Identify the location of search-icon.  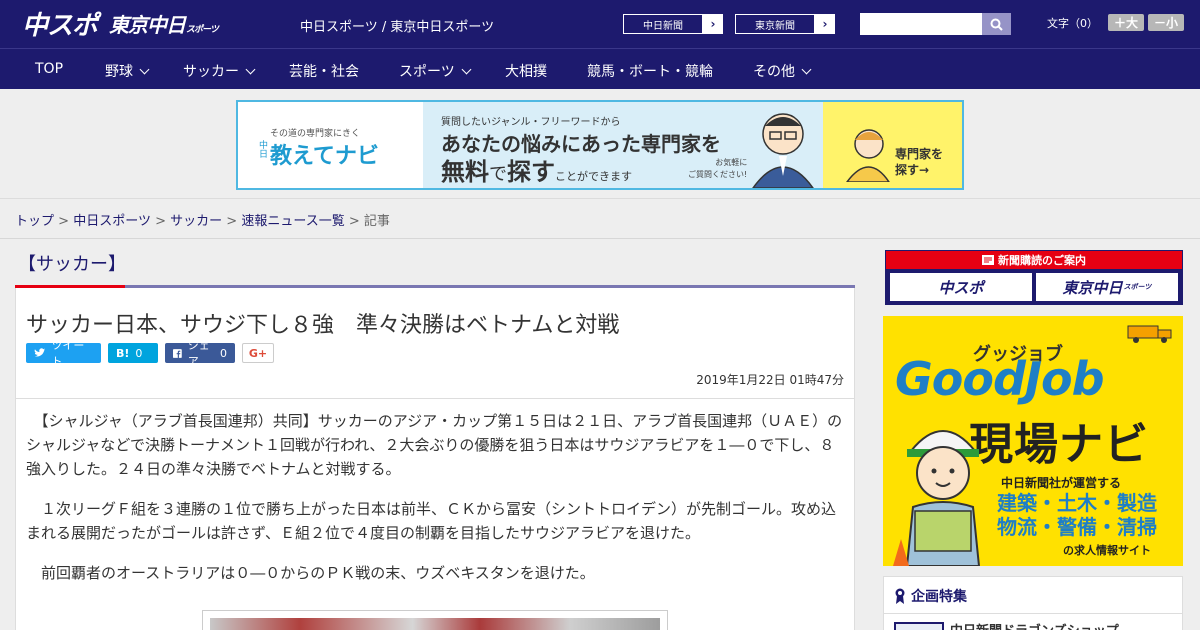
(996, 24).